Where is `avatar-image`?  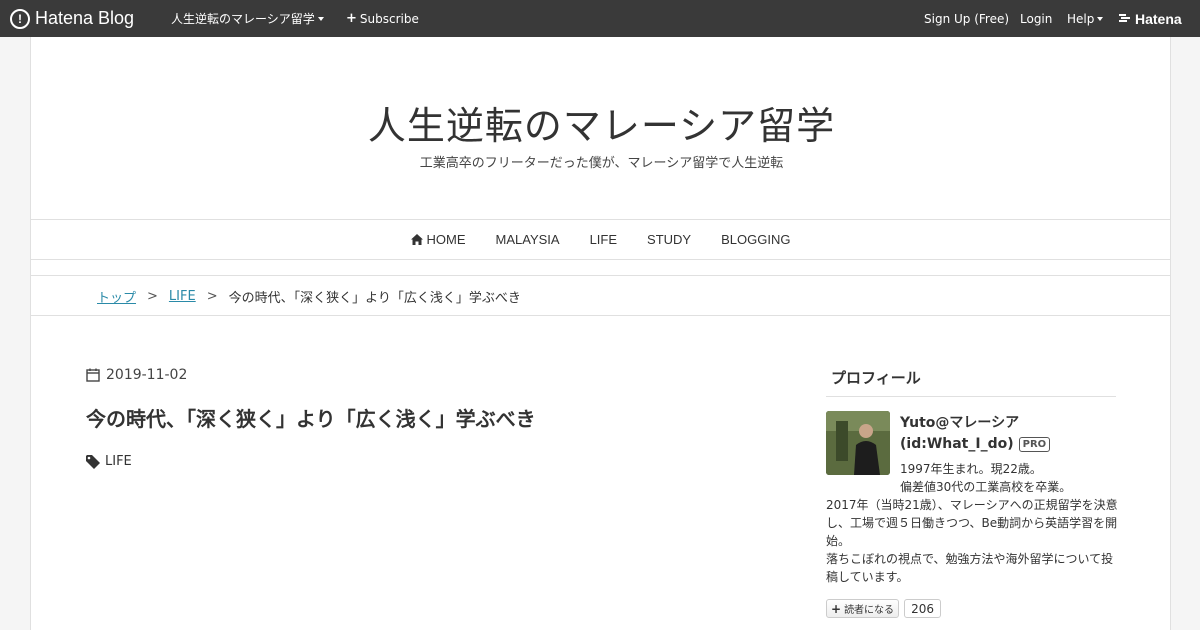 avatar-image is located at coordinates (858, 443).